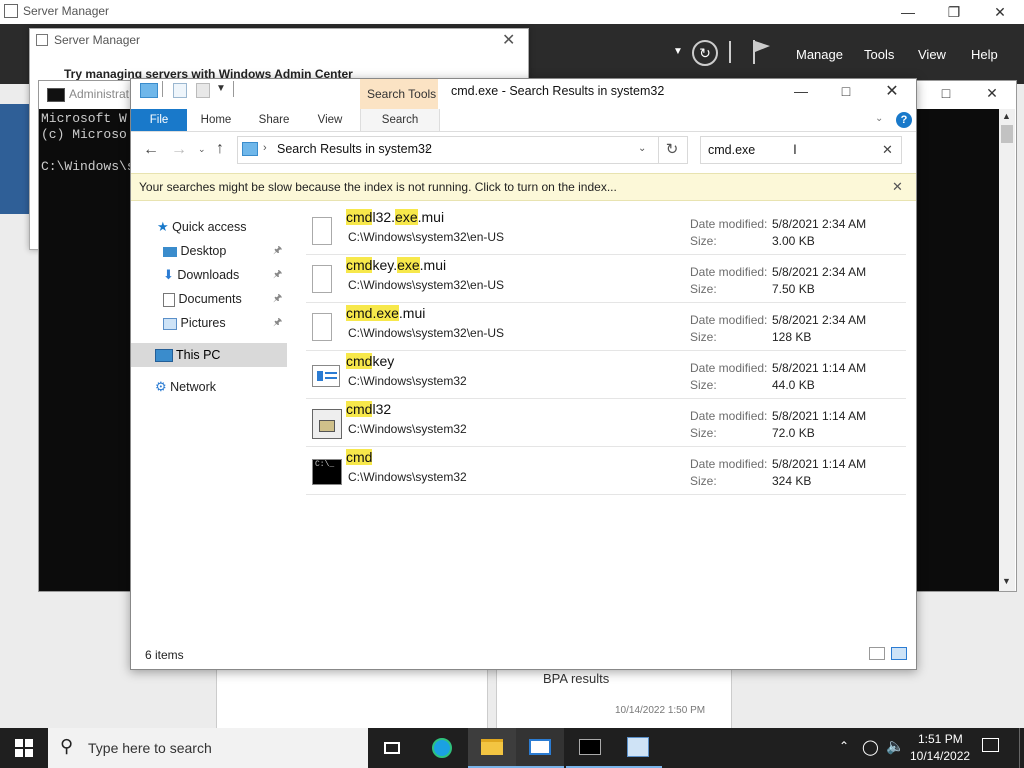  What do you see at coordinates (221, 88) in the screenshot?
I see `customize-toolbar-icon: ▼` at bounding box center [221, 88].